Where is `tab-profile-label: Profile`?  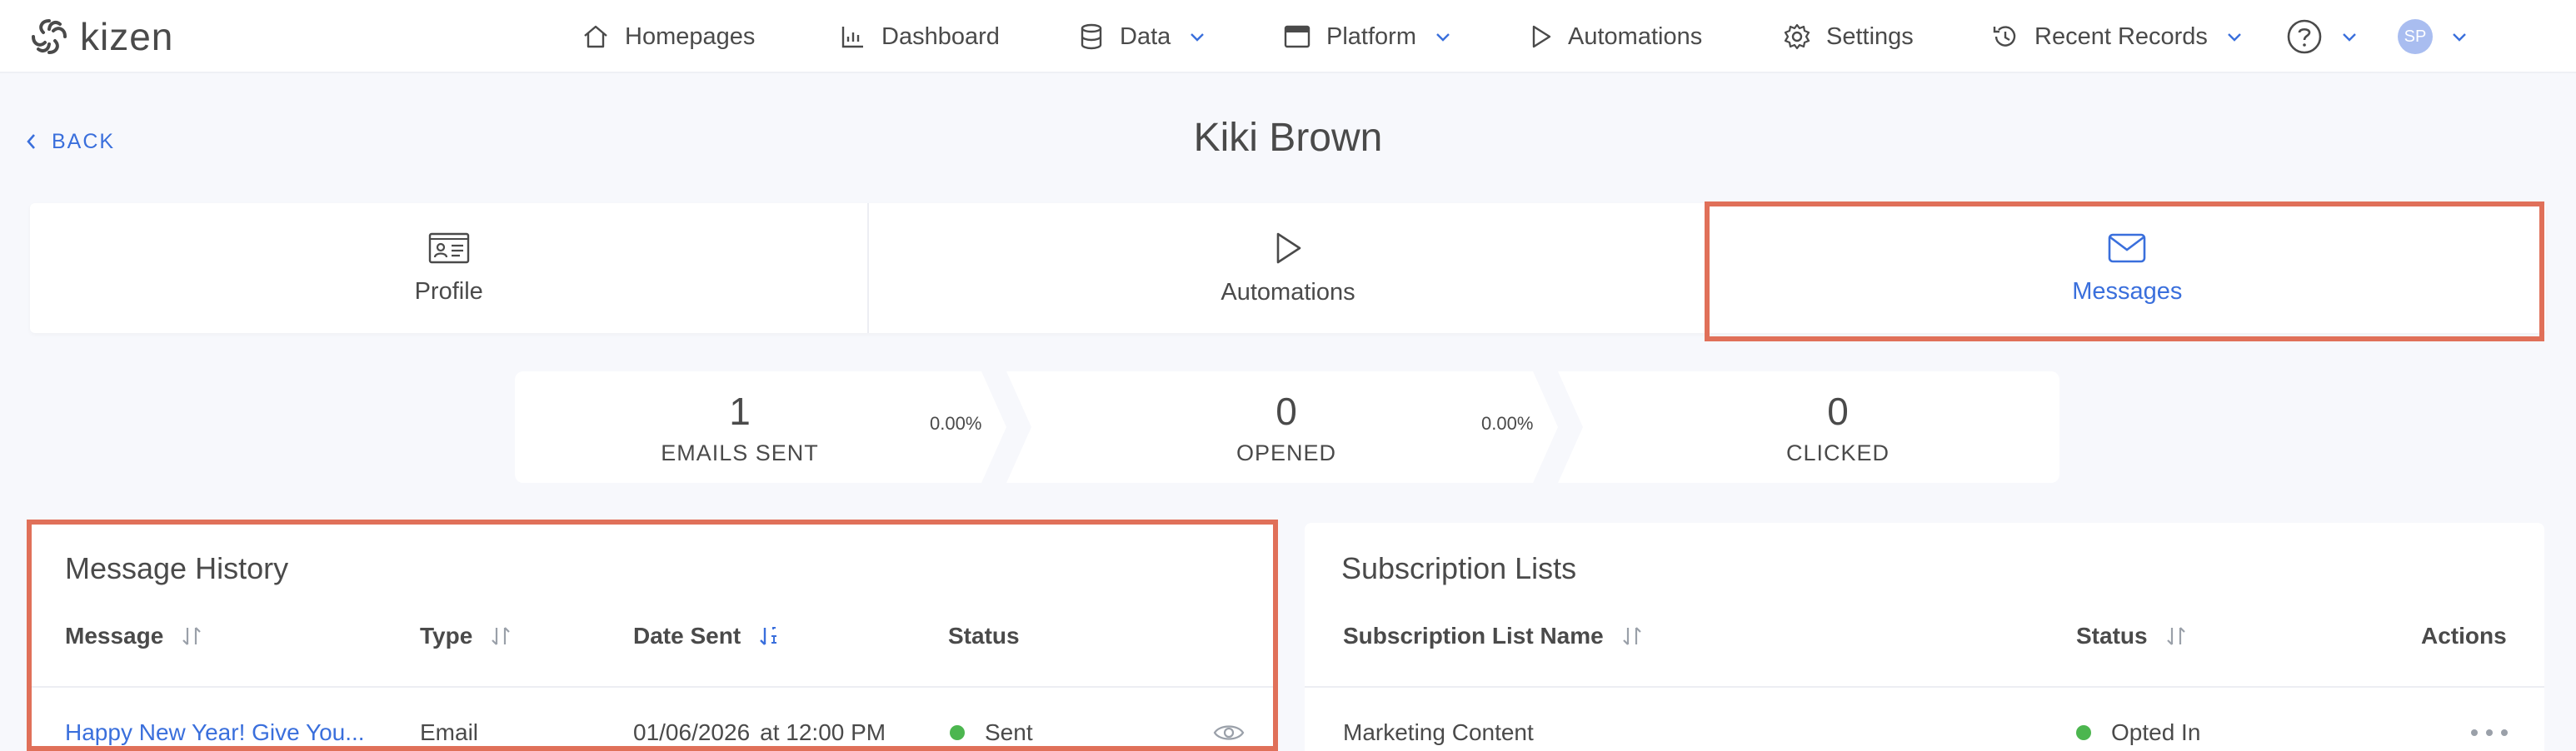 tab-profile-label: Profile is located at coordinates (448, 291).